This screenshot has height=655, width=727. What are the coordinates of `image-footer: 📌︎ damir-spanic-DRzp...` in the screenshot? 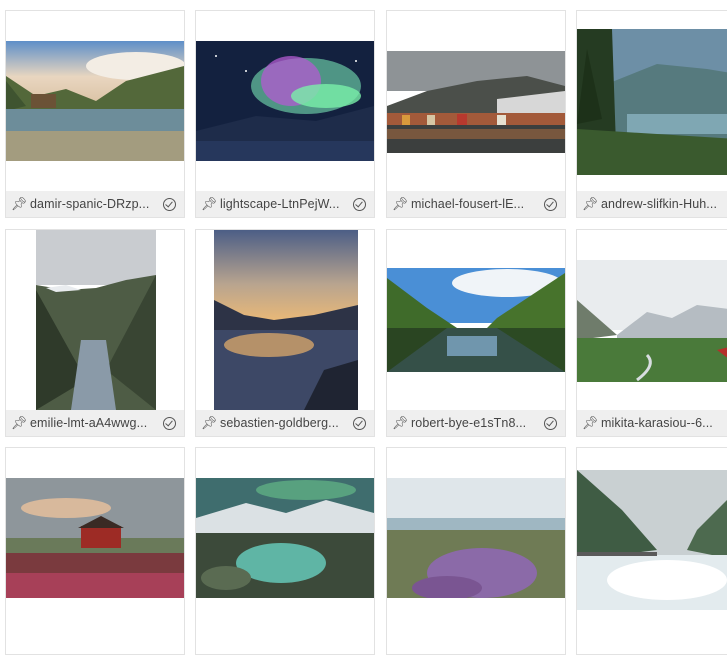 It's located at (95, 204).